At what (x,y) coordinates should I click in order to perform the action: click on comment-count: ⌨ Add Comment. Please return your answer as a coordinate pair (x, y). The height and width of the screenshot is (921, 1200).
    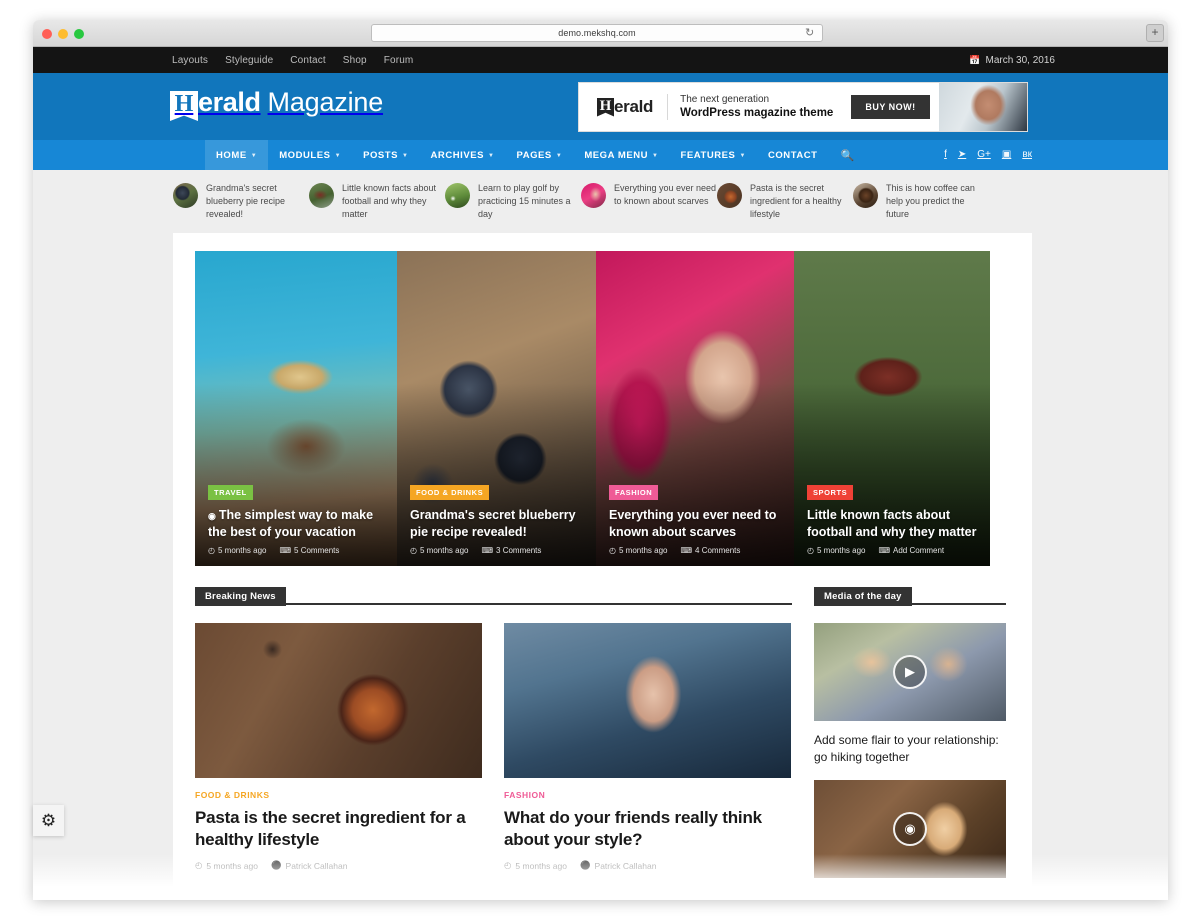
    Looking at the image, I should click on (911, 550).